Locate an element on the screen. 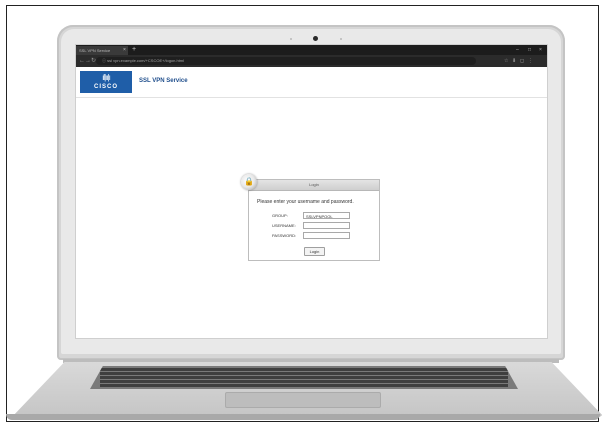 The width and height of the screenshot is (606, 428). download-icon: ⬇ is located at coordinates (514, 61).